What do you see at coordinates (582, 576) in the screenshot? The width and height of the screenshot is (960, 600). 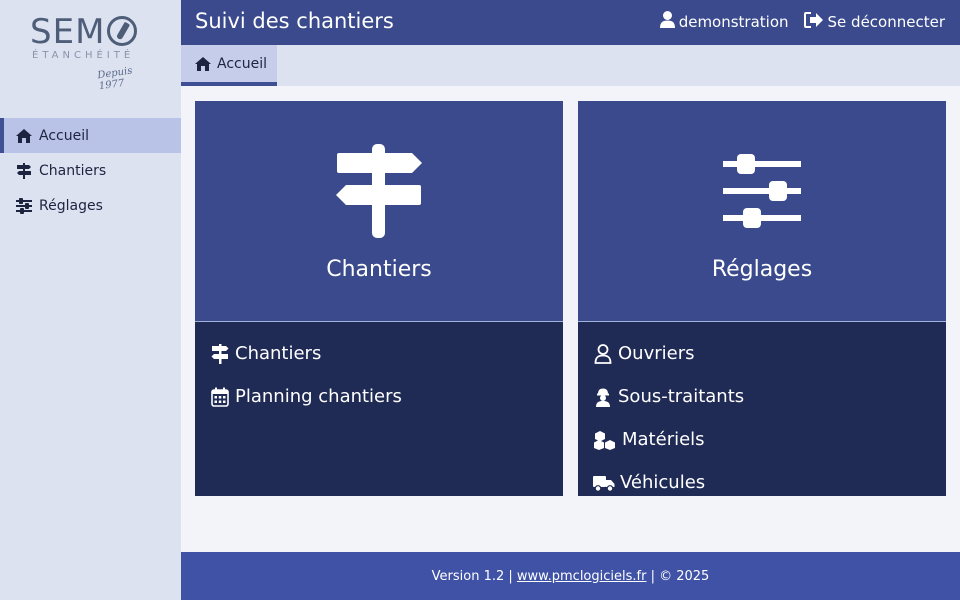 I see `footer-website-link: www.pmclogiciels.fr` at bounding box center [582, 576].